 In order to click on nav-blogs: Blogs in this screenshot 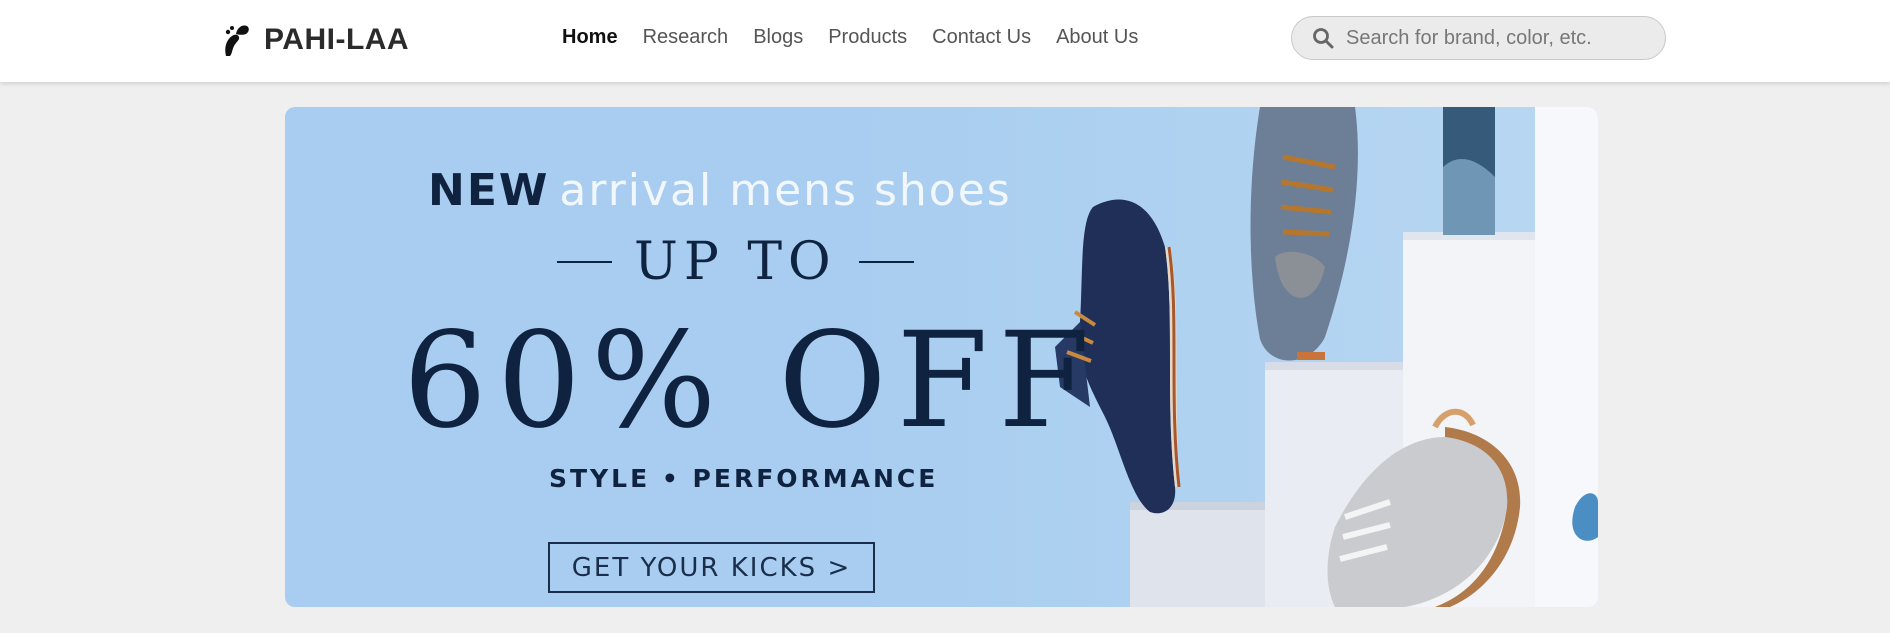, I will do `click(778, 37)`.